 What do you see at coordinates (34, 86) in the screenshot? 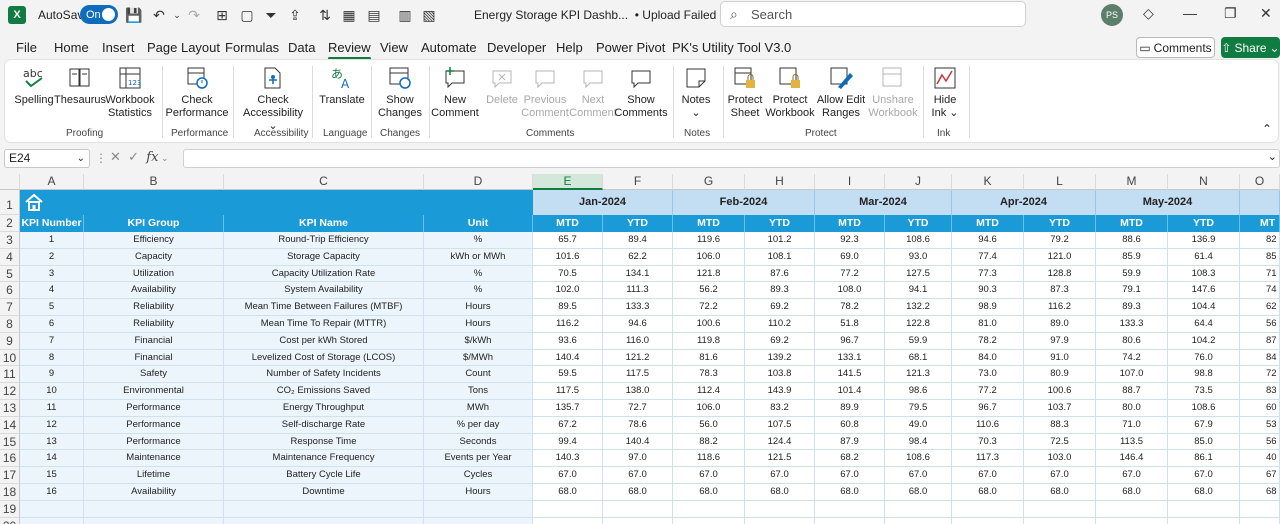
I see `spelling-button: abc Spelling` at bounding box center [34, 86].